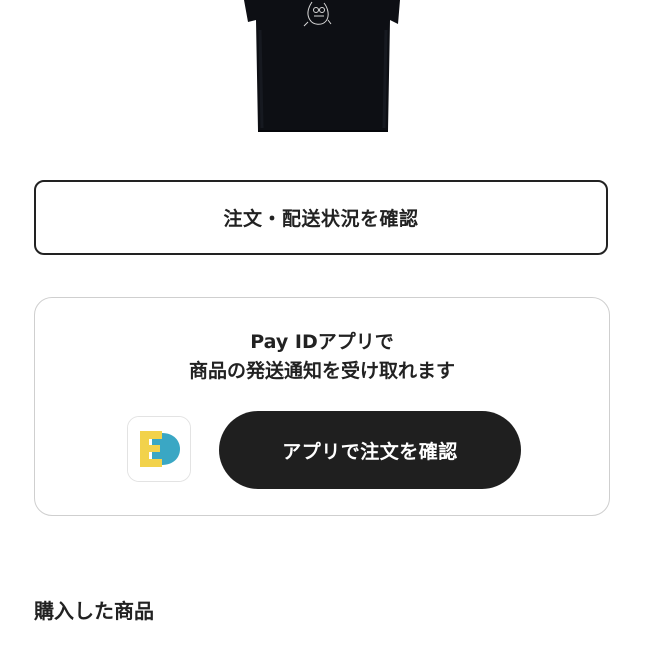  Describe the element at coordinates (159, 449) in the screenshot. I see `pay-id-app-icon` at that location.